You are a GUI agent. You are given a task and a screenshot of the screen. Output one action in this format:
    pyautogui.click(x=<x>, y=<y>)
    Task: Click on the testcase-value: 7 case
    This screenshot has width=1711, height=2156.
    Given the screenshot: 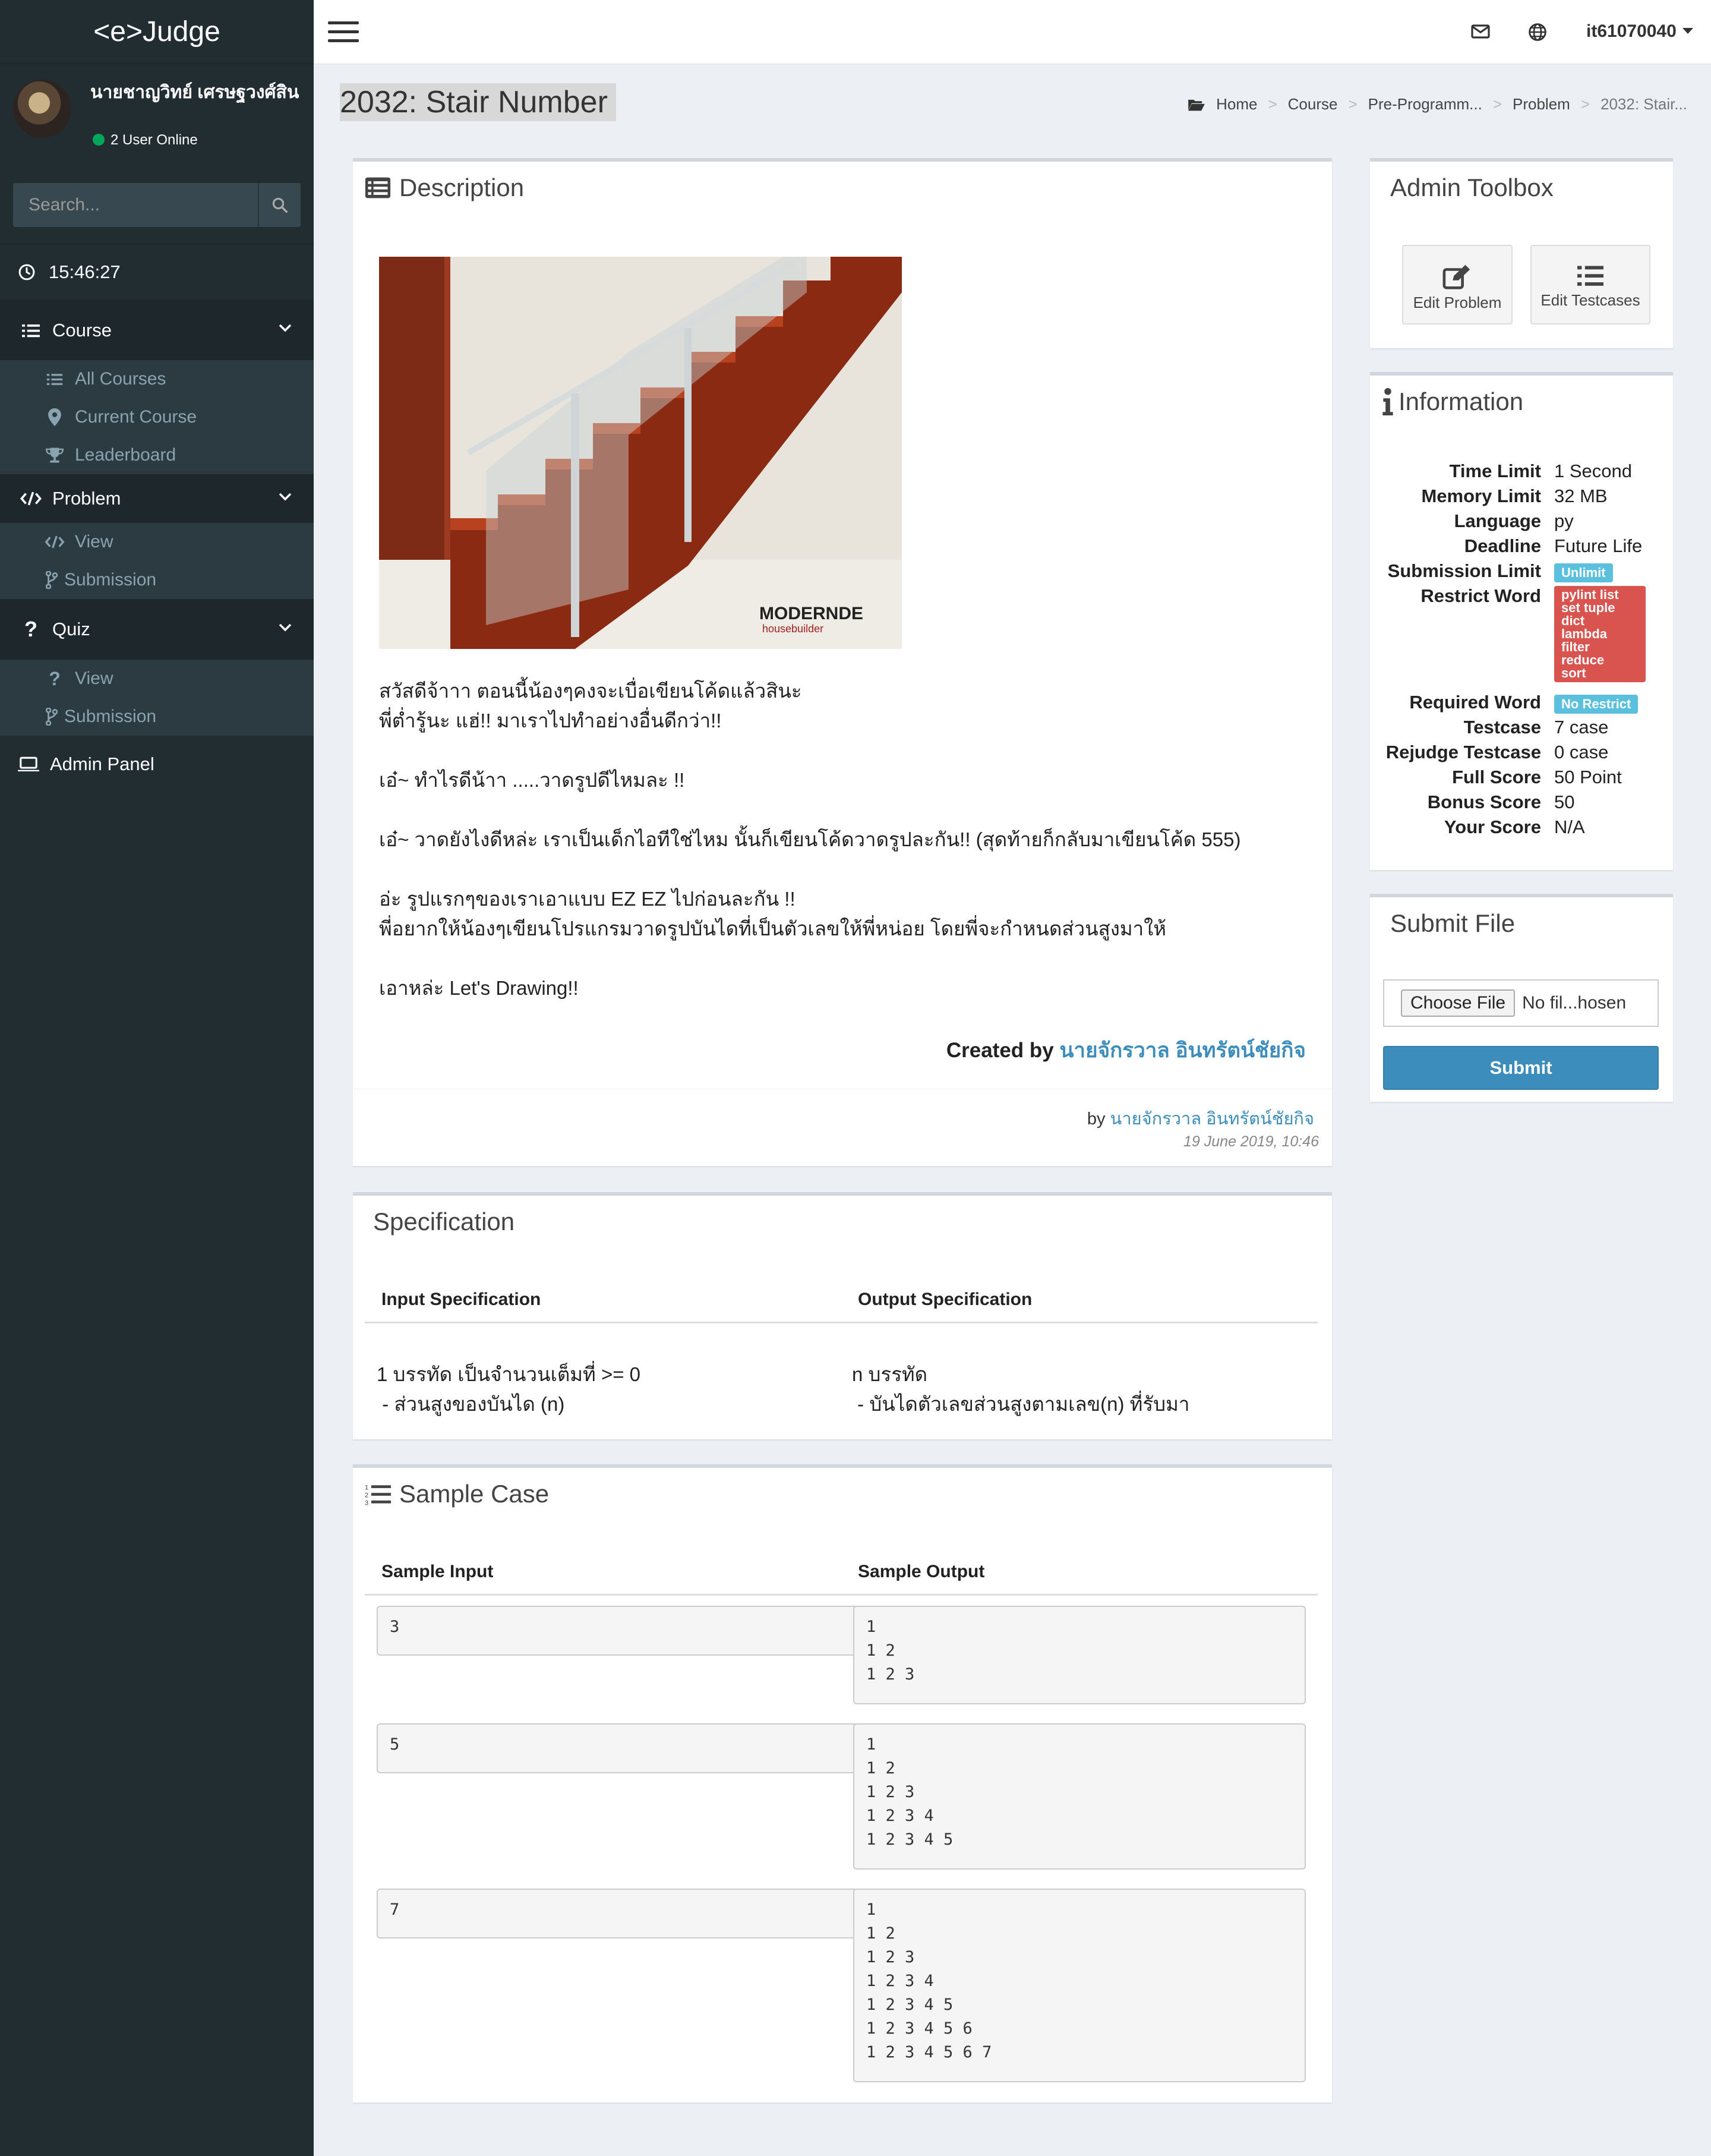 What is the action you would take?
    pyautogui.click(x=1582, y=727)
    